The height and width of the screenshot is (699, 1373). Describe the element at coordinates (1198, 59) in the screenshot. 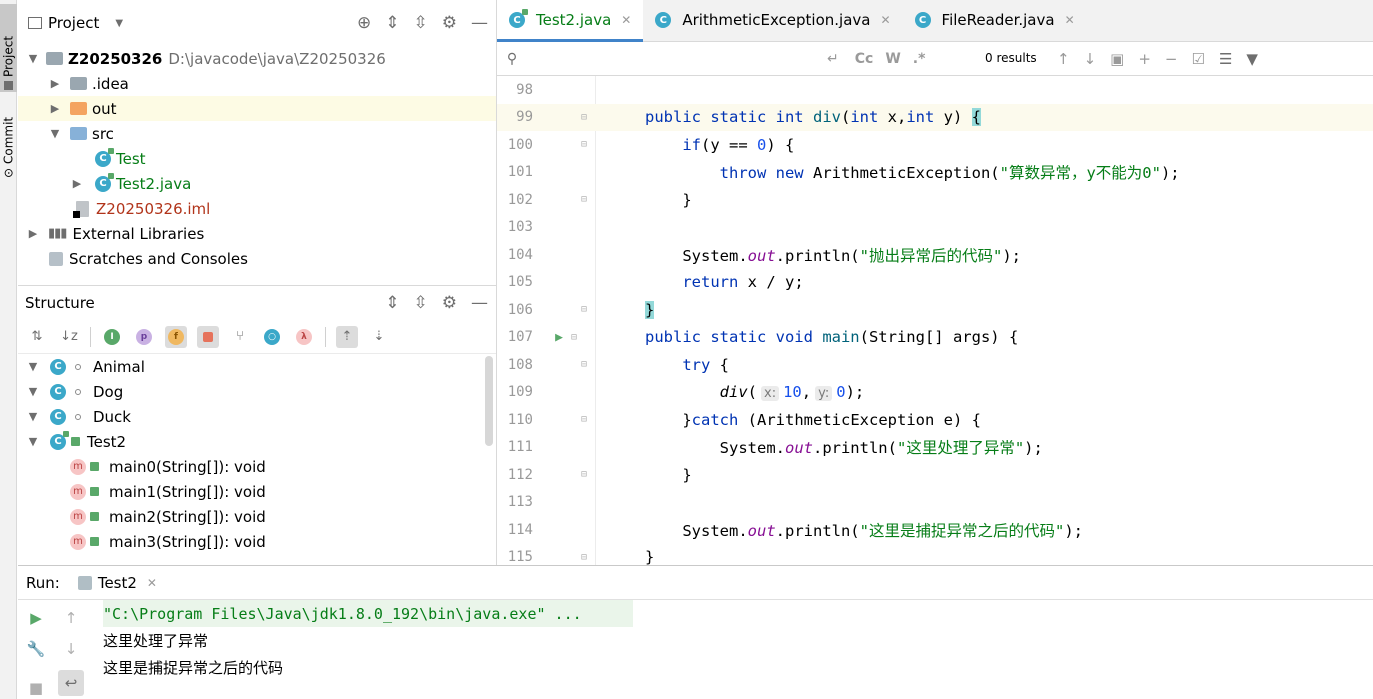

I see `select-all-matches-icon: ☑` at that location.